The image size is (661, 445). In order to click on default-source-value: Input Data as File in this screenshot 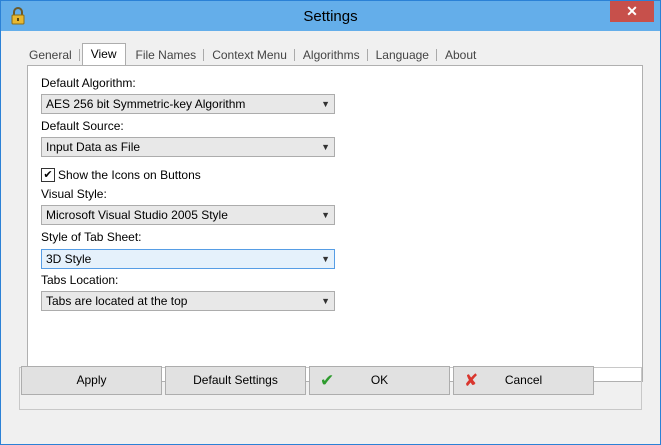, I will do `click(93, 147)`.